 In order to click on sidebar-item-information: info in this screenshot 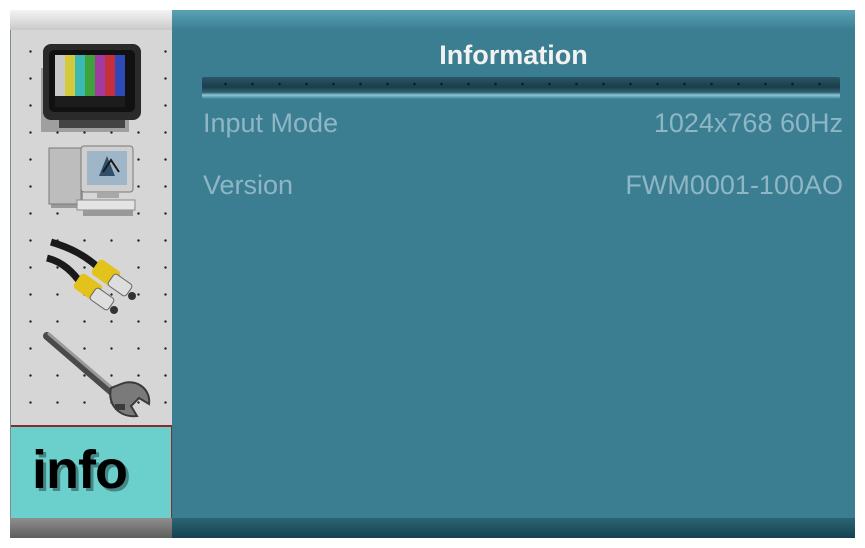, I will do `click(92, 473)`.